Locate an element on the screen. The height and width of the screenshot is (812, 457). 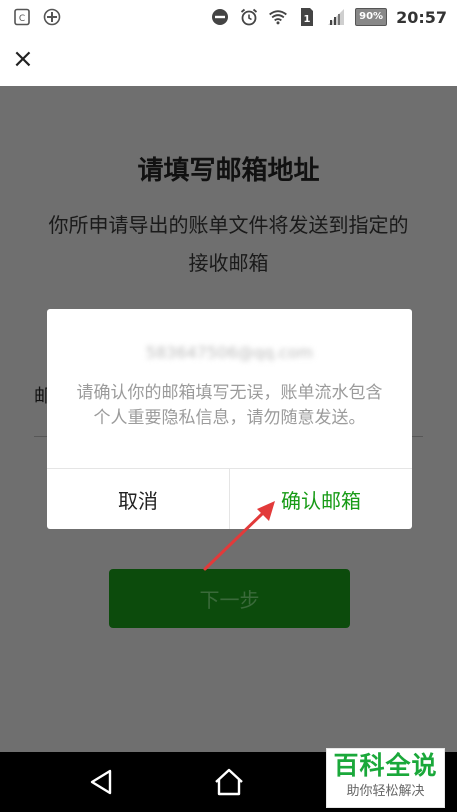
page-description: 你所申请导出的账单文件将发送到指定的接收邮箱 is located at coordinates (228, 244).